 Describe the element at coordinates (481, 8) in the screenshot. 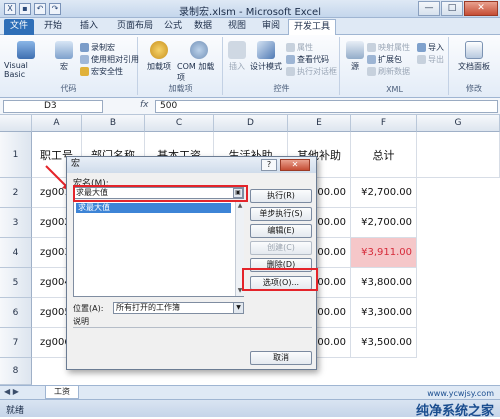

I see `close-button: ✕` at that location.